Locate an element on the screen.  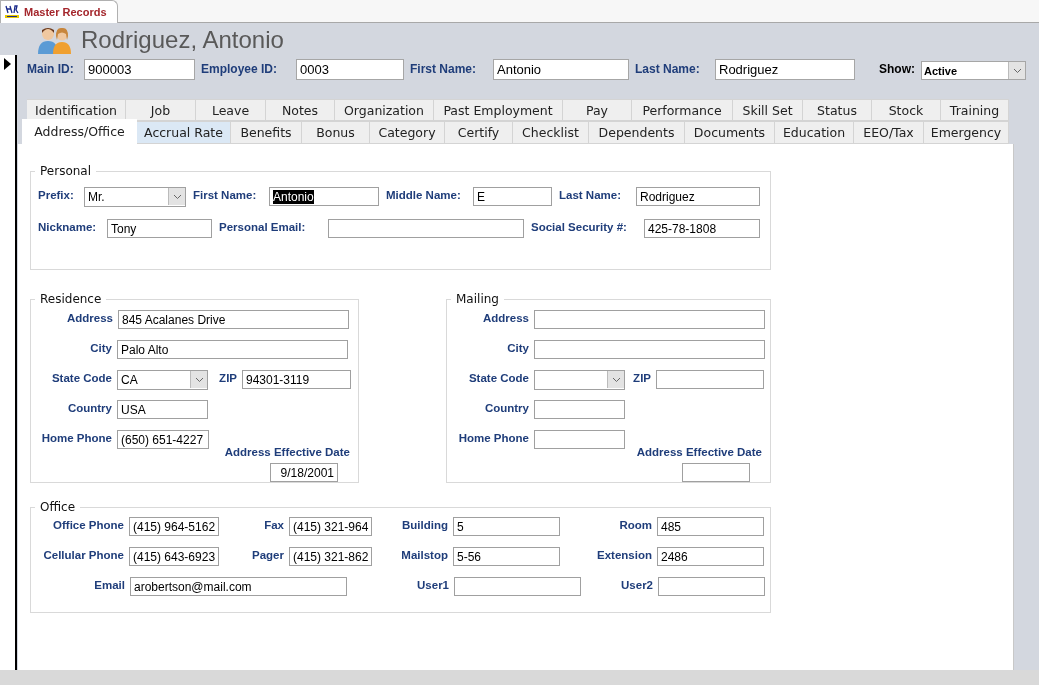
text-field: 2486 is located at coordinates (710, 556).